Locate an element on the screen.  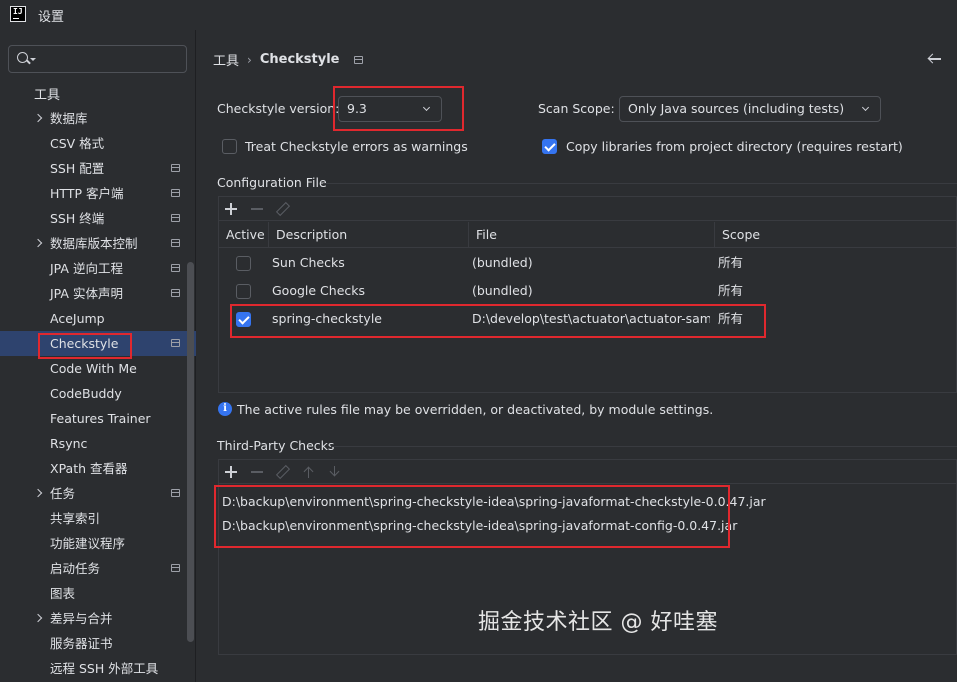
search-options-caret-icon is located at coordinates (33, 59).